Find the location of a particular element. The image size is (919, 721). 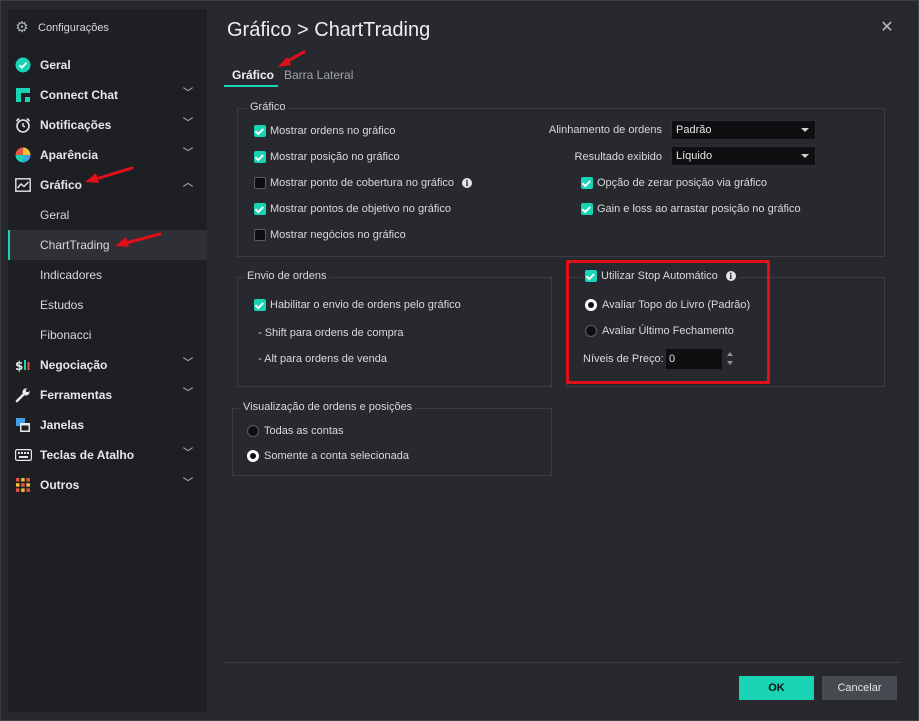

checkbox-mostrar-negocios: Mostrar negócios no gráfico is located at coordinates (330, 235).